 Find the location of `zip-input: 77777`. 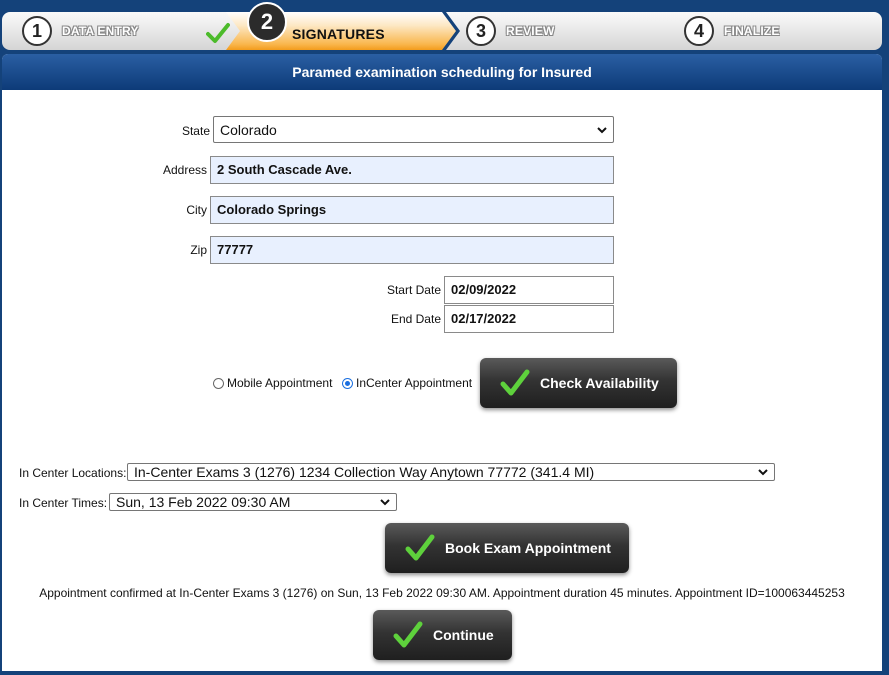

zip-input: 77777 is located at coordinates (412, 250).